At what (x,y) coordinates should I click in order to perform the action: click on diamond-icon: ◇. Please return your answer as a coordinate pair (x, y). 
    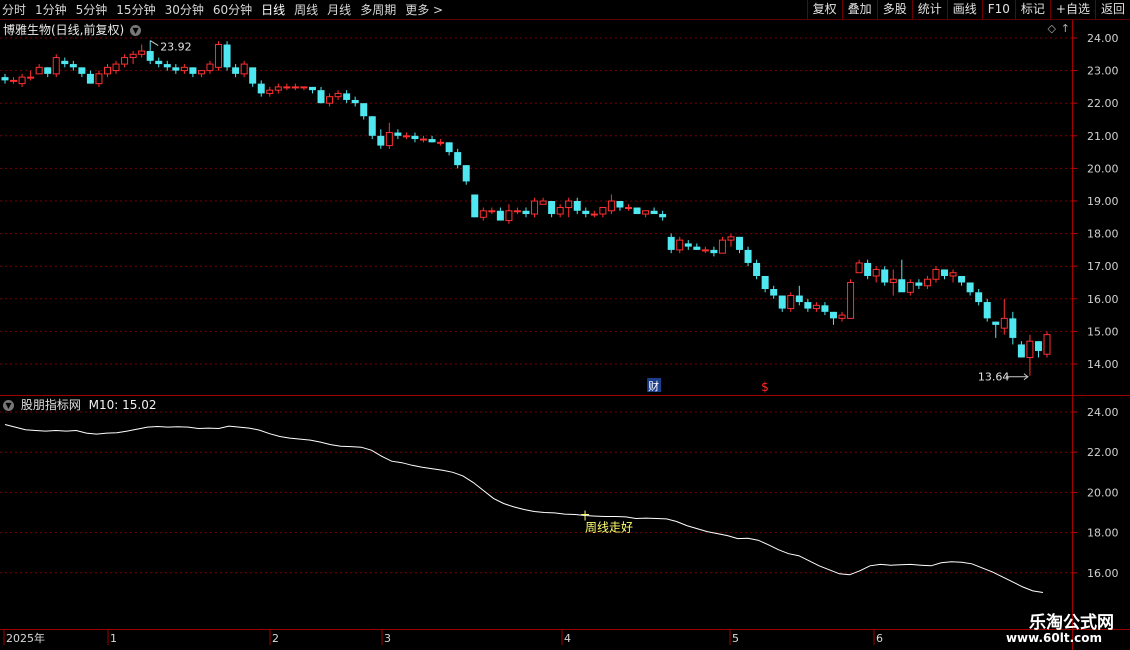
    Looking at the image, I should click on (1052, 28).